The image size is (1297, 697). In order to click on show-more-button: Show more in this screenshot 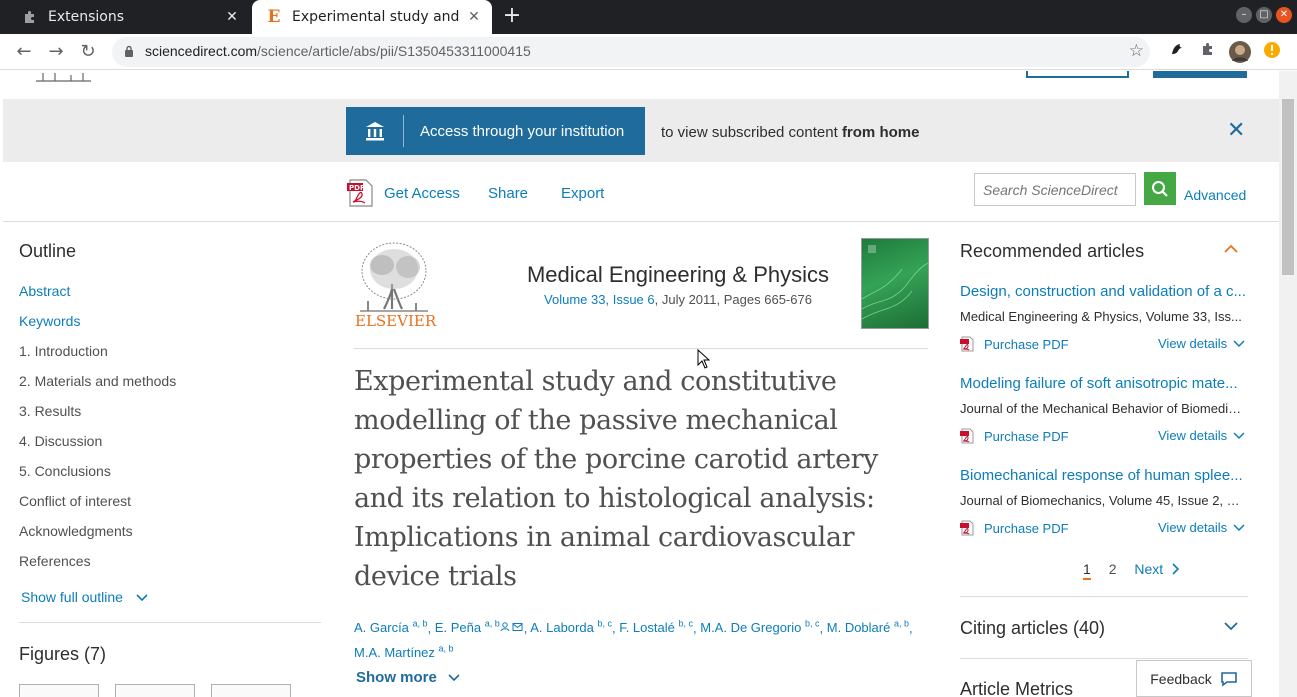, I will do `click(408, 677)`.